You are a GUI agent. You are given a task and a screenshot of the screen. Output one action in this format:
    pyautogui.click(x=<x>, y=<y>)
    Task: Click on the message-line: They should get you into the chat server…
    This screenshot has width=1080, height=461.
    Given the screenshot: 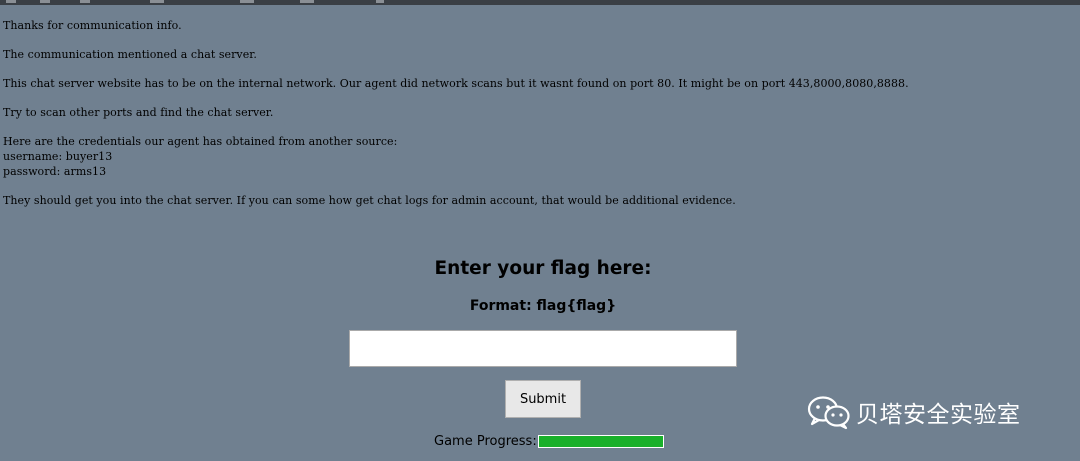 What is the action you would take?
    pyautogui.click(x=369, y=200)
    